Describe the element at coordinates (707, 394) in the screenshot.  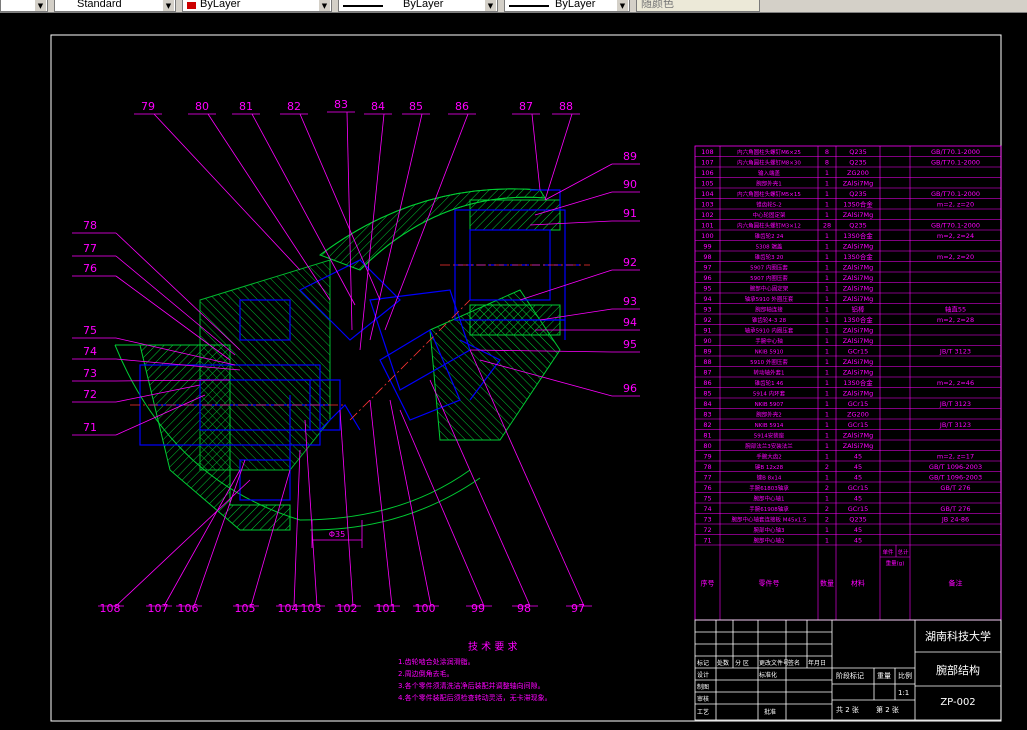
I see `bom-cell: 85` at that location.